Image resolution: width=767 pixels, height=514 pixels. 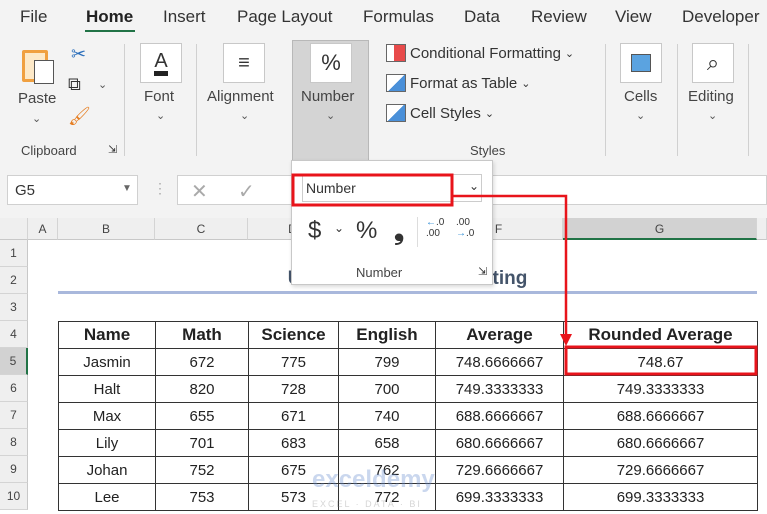 I want to click on arrow-head-icon, so click(x=566, y=340).